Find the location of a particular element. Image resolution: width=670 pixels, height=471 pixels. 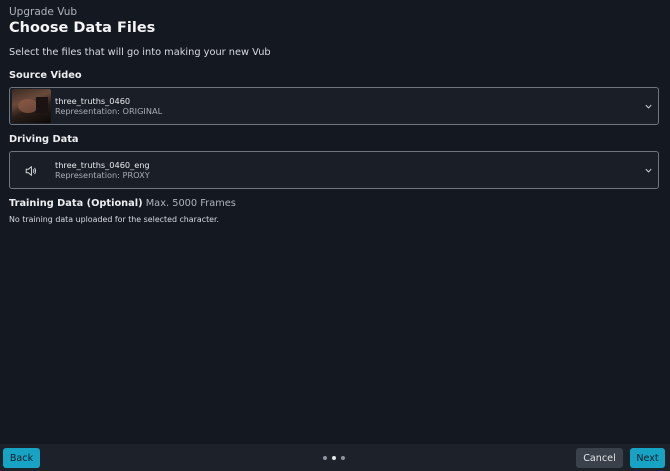

dialog-footer: Back Cancel Next is located at coordinates (335, 457).